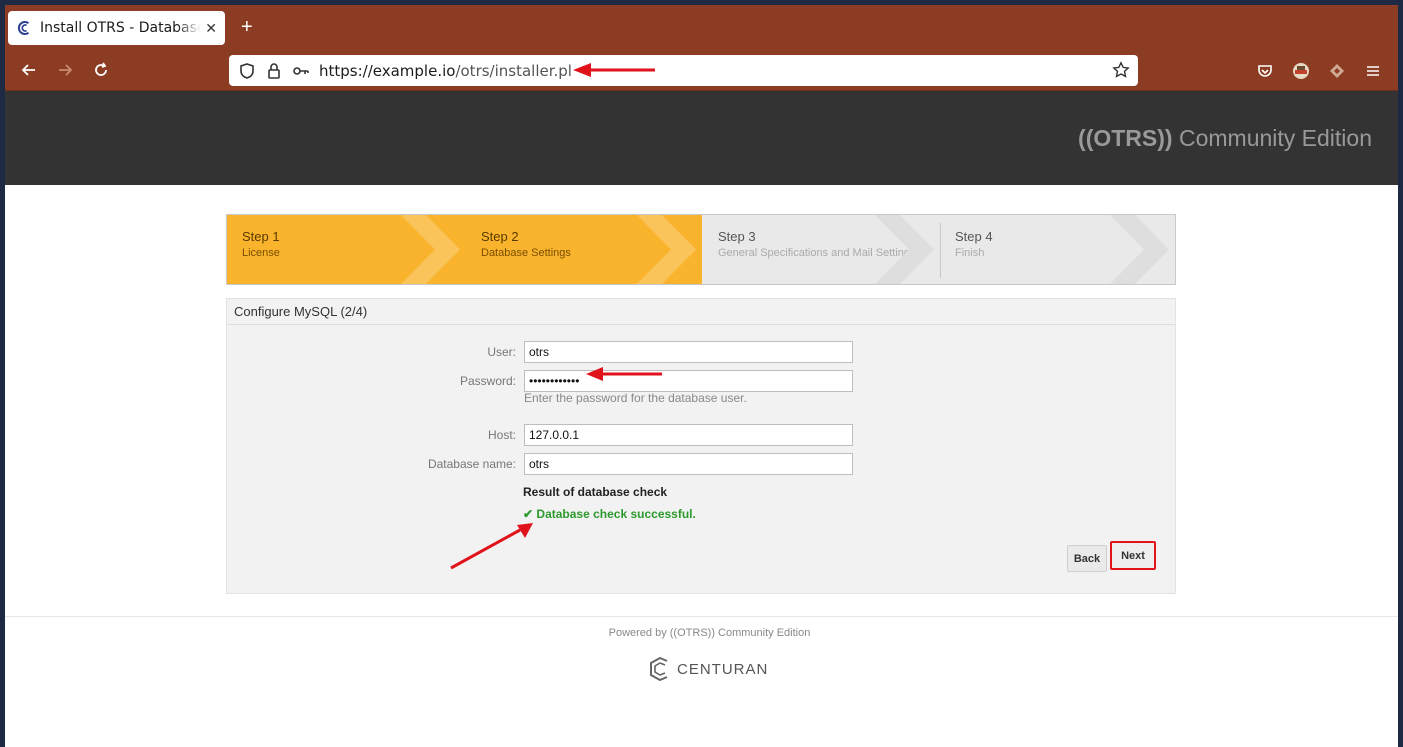  Describe the element at coordinates (23, 28) in the screenshot. I see `centuran-favicon-icon` at that location.